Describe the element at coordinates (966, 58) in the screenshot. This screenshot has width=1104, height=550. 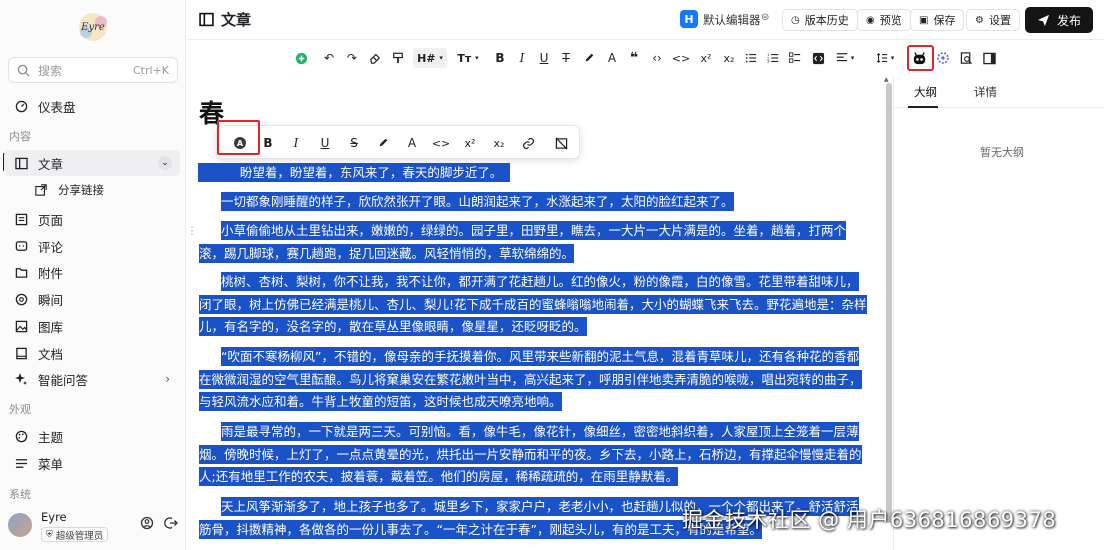
I see `search-replace-icon` at that location.